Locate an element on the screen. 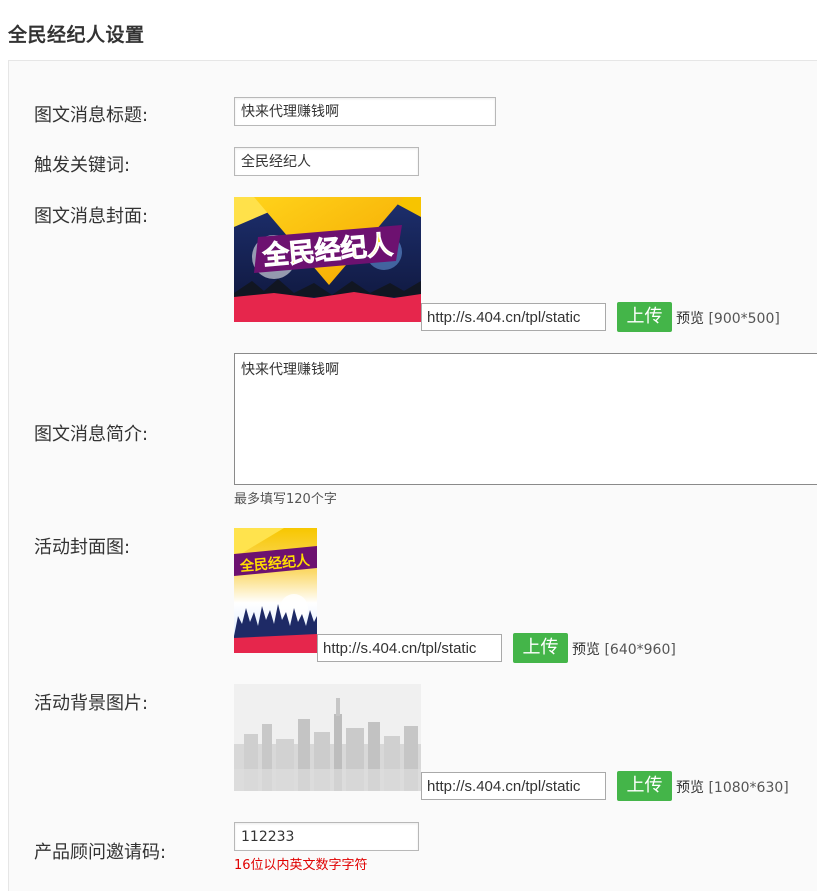 Image resolution: width=817 pixels, height=891 pixels. invite-code-input: 112233 is located at coordinates (326, 836).